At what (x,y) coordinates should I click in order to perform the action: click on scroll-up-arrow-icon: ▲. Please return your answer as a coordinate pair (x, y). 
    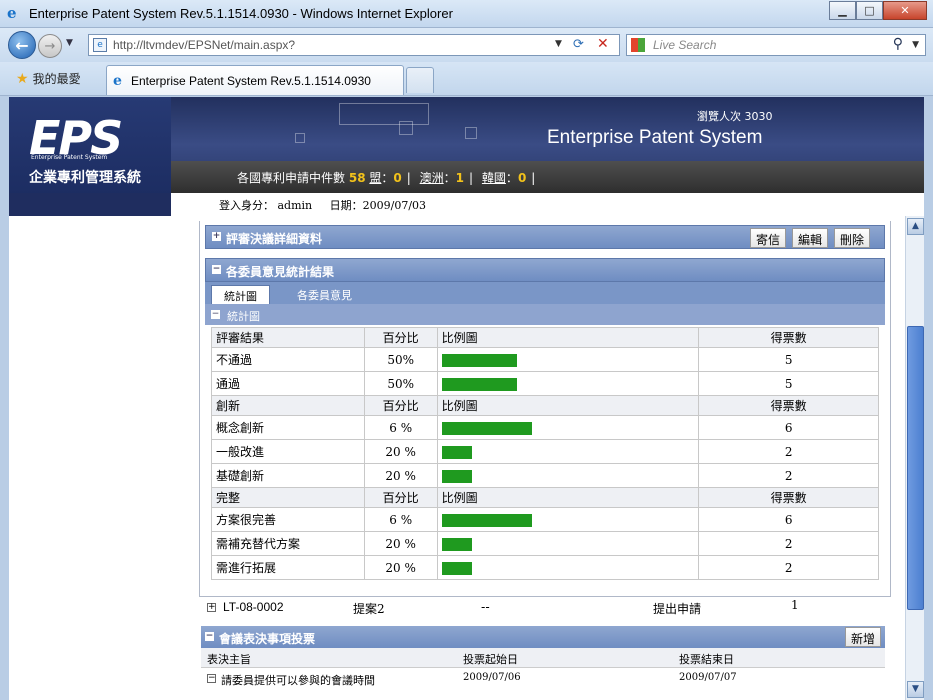
    Looking at the image, I should click on (915, 226).